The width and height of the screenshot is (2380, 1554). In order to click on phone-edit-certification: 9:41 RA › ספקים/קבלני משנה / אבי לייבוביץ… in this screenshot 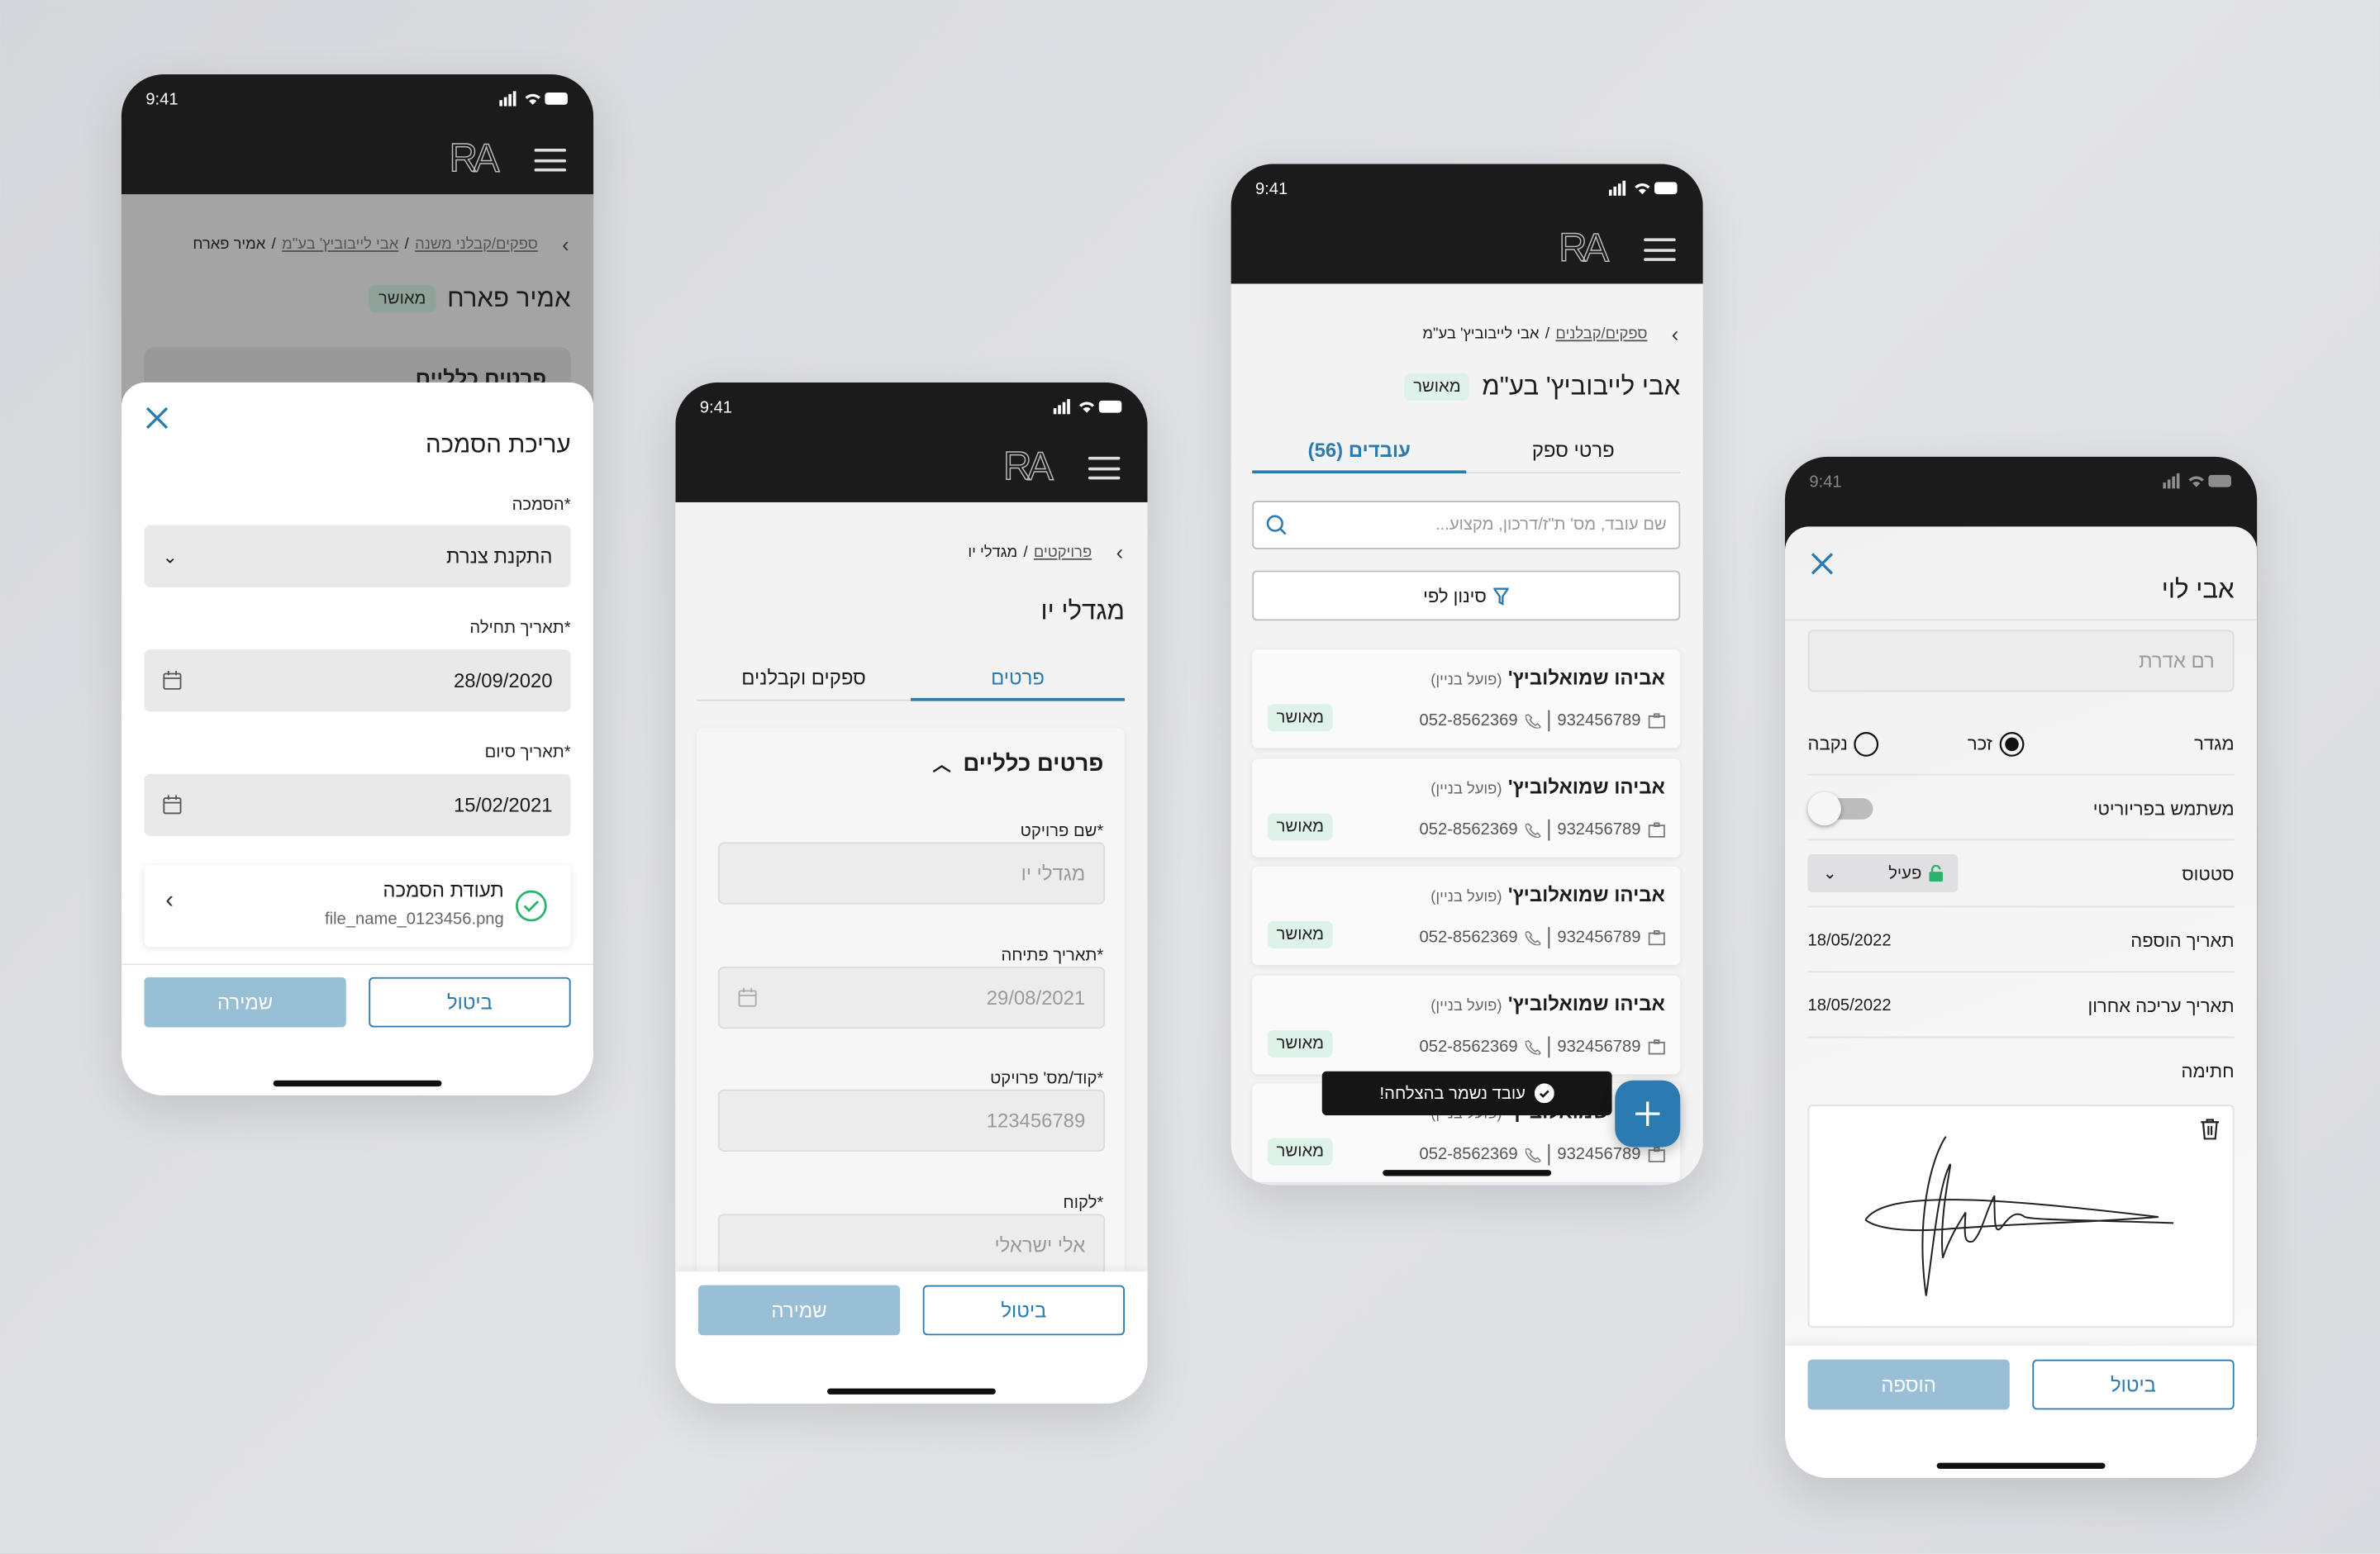, I will do `click(357, 585)`.